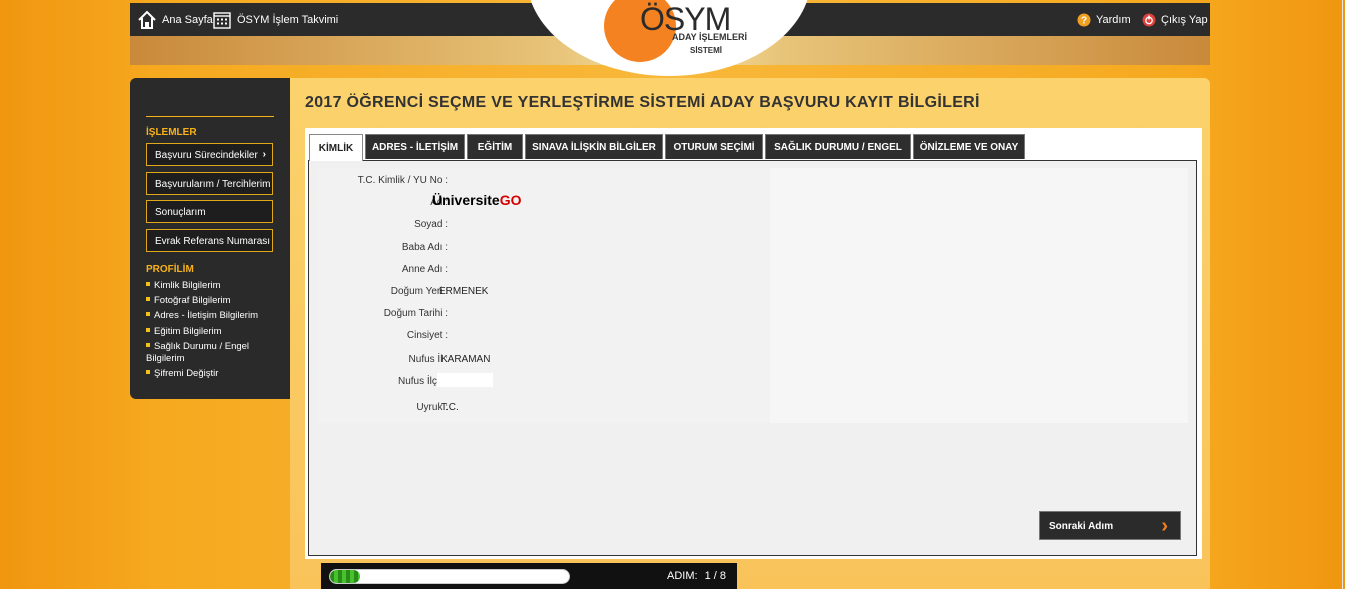 The width and height of the screenshot is (1345, 589). What do you see at coordinates (753, 408) in the screenshot?
I see `field-row-uyruk: Uyruk : T.C.` at bounding box center [753, 408].